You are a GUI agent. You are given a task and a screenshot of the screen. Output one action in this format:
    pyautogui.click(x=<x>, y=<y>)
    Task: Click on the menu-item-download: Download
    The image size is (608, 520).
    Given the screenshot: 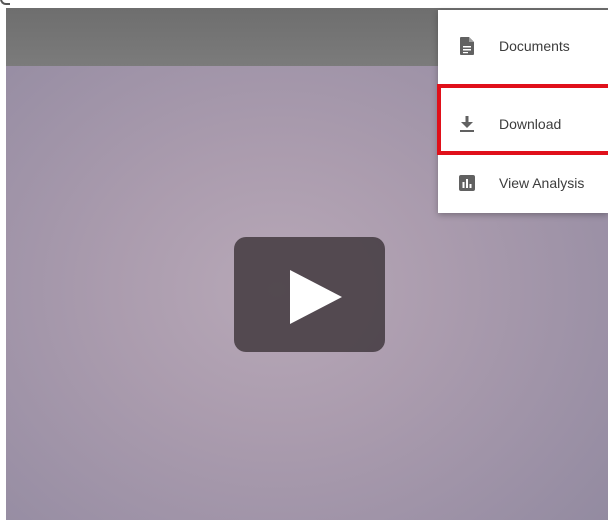 What is the action you would take?
    pyautogui.click(x=523, y=124)
    